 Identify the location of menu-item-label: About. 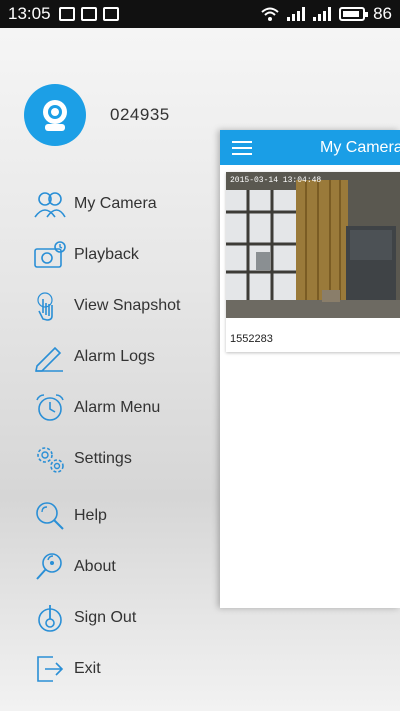
(95, 566).